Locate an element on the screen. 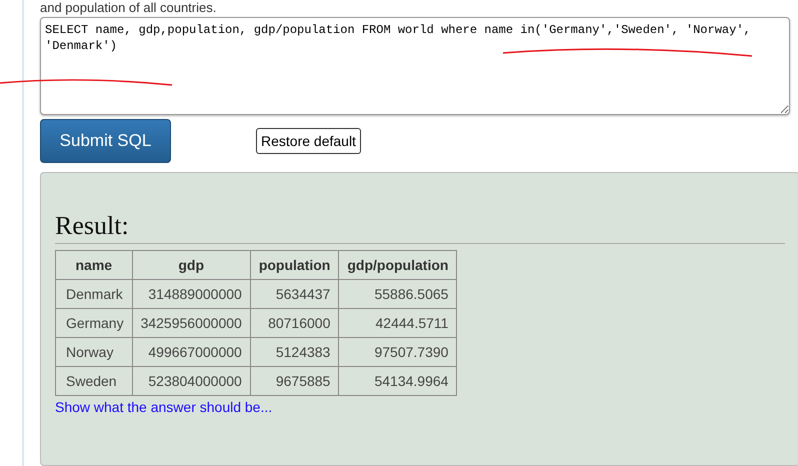  table-cell: Germany is located at coordinates (94, 323).